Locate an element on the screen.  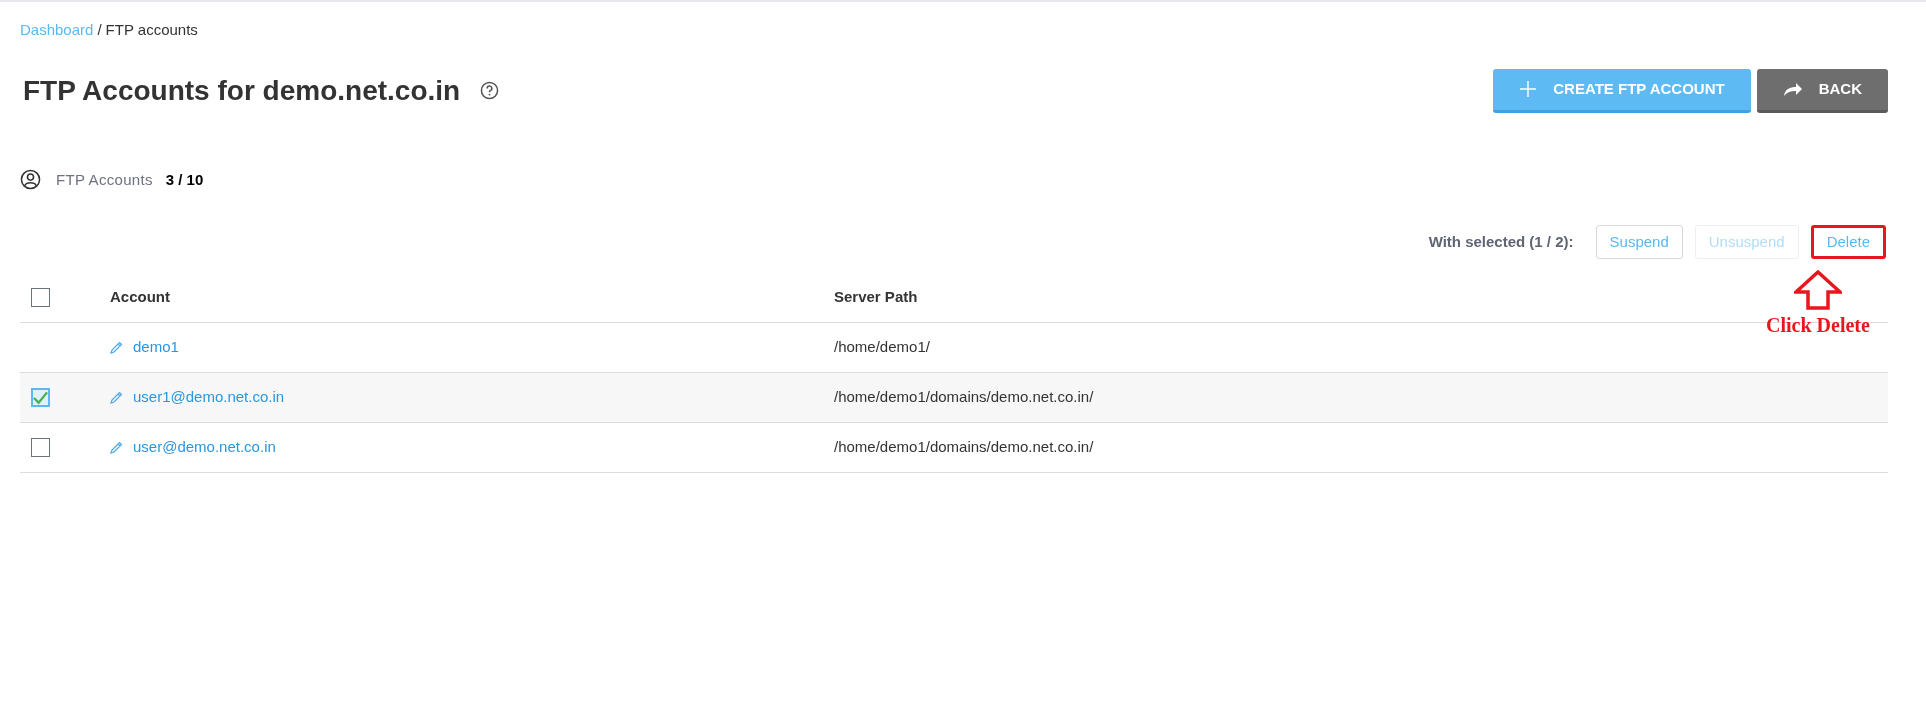
plus-icon is located at coordinates (1528, 89).